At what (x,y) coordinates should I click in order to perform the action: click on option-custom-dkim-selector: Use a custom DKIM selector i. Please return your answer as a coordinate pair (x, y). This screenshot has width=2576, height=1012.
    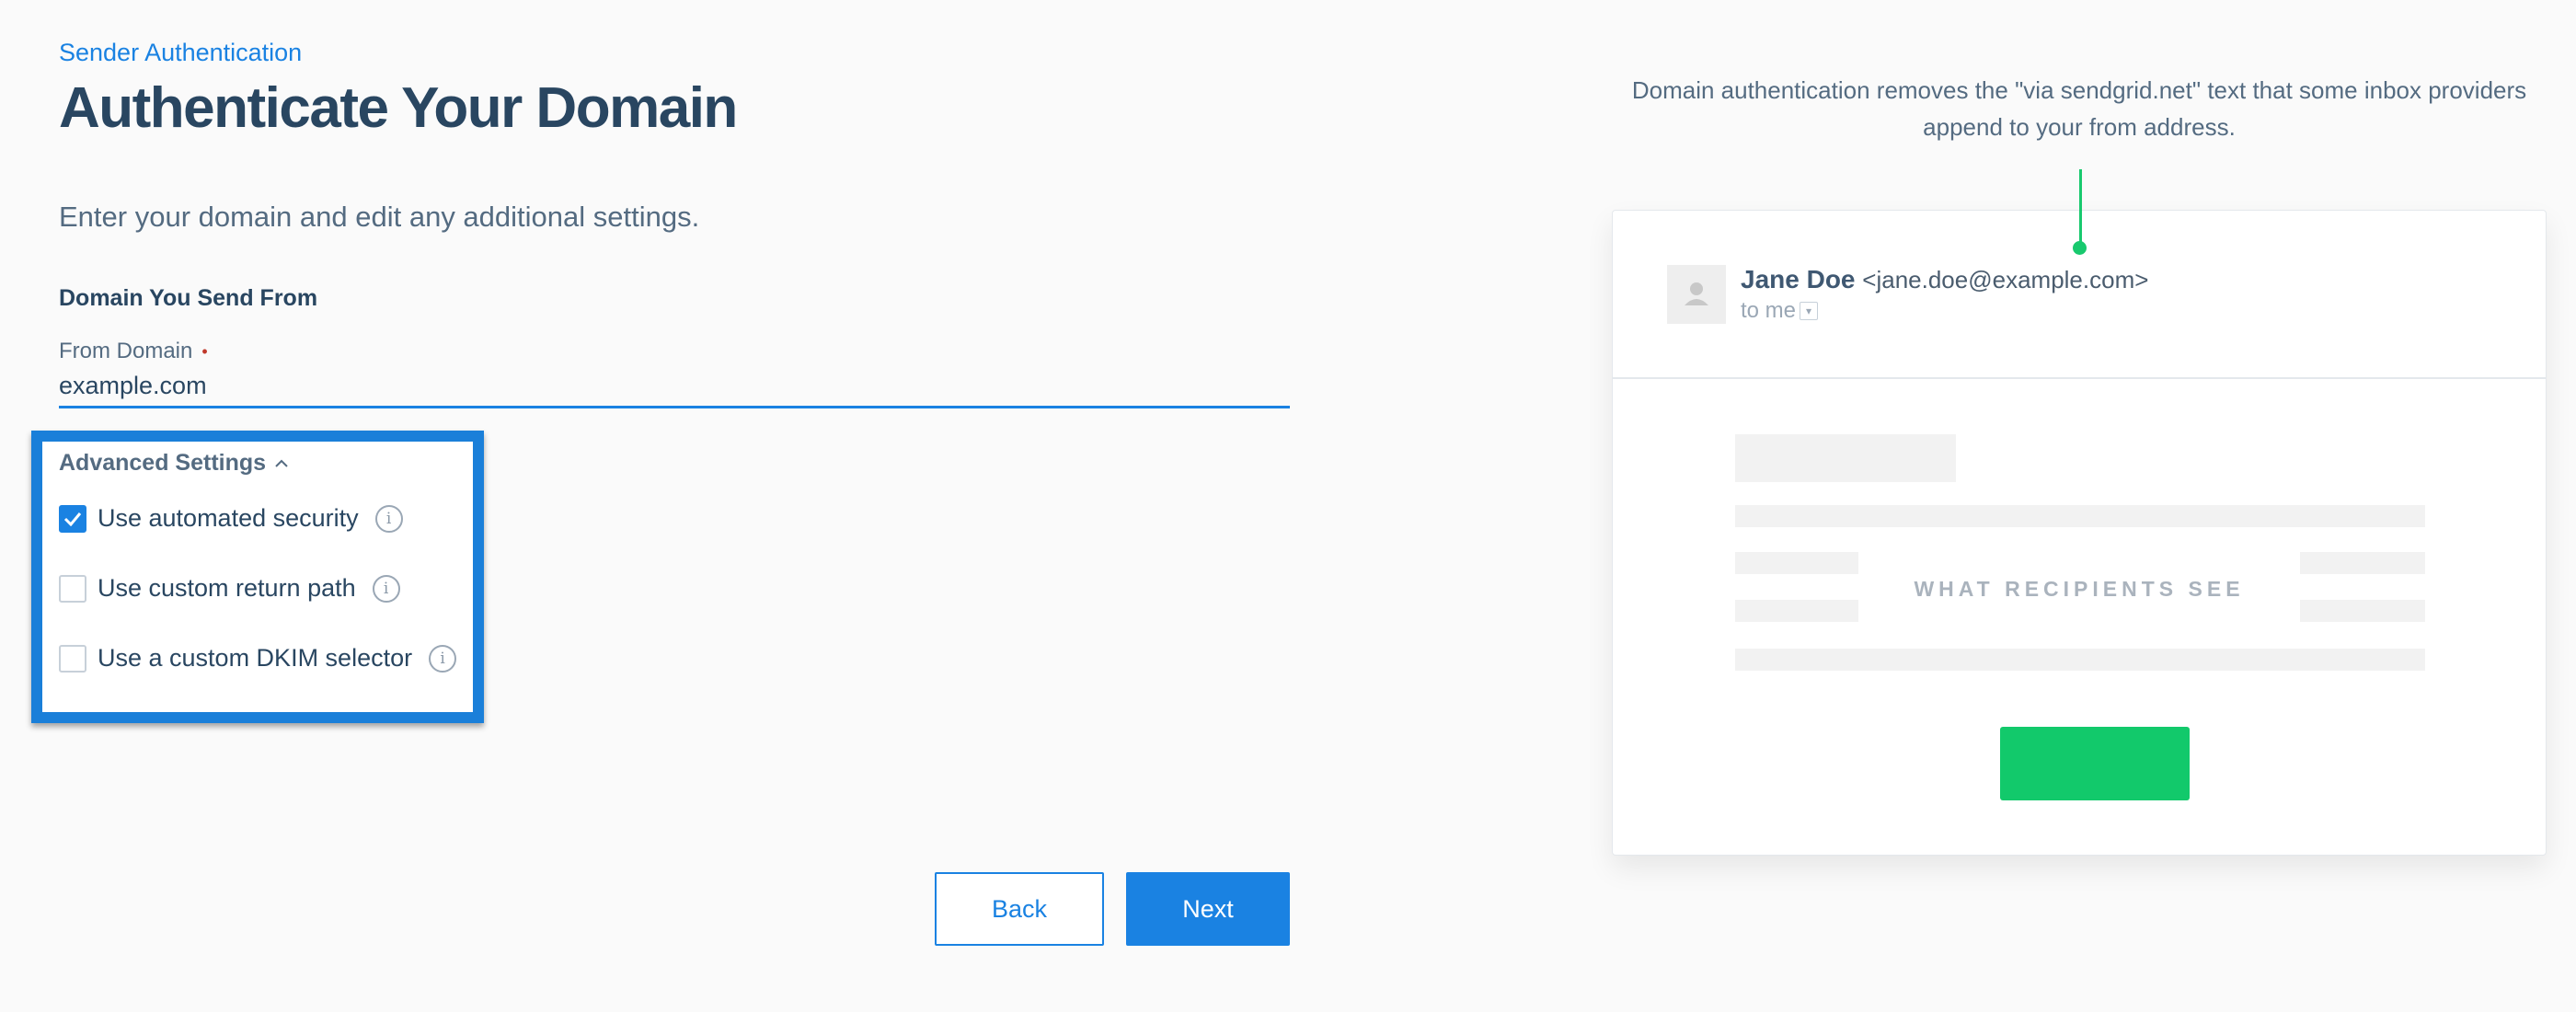
    Looking at the image, I should click on (258, 658).